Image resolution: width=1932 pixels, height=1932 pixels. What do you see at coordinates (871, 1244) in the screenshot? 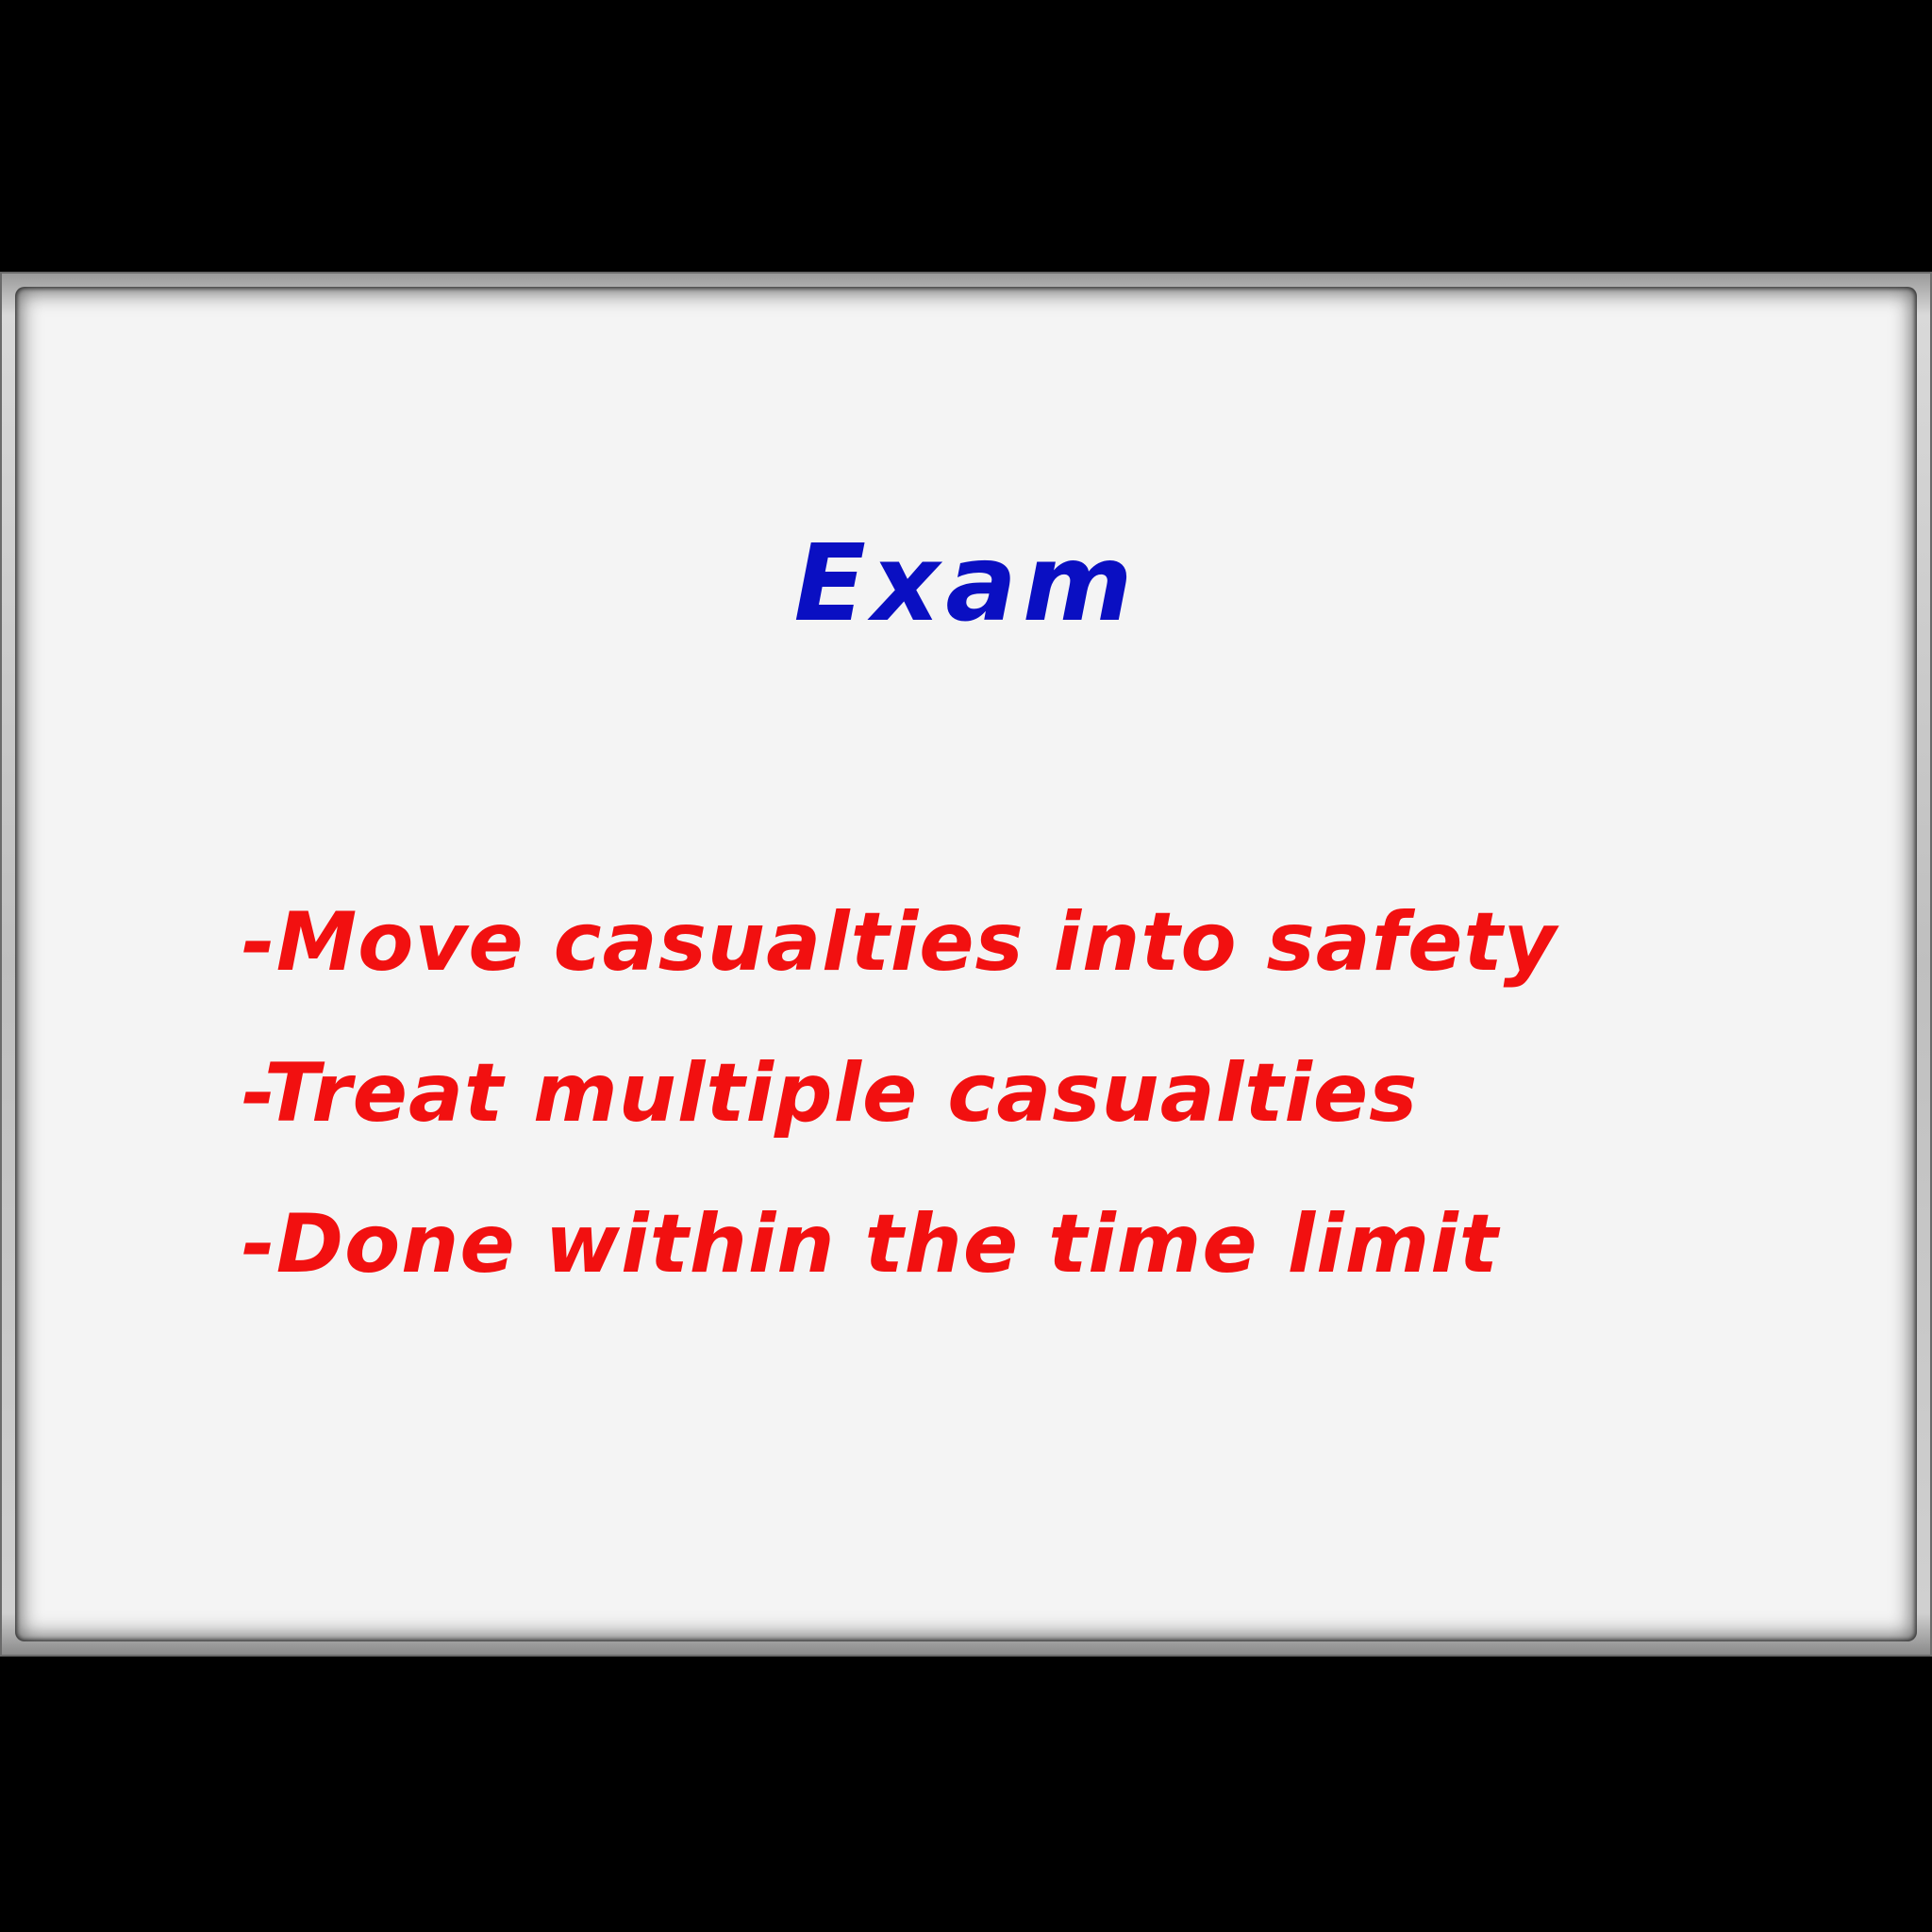
I see `list-item: -Done within the time limit` at bounding box center [871, 1244].